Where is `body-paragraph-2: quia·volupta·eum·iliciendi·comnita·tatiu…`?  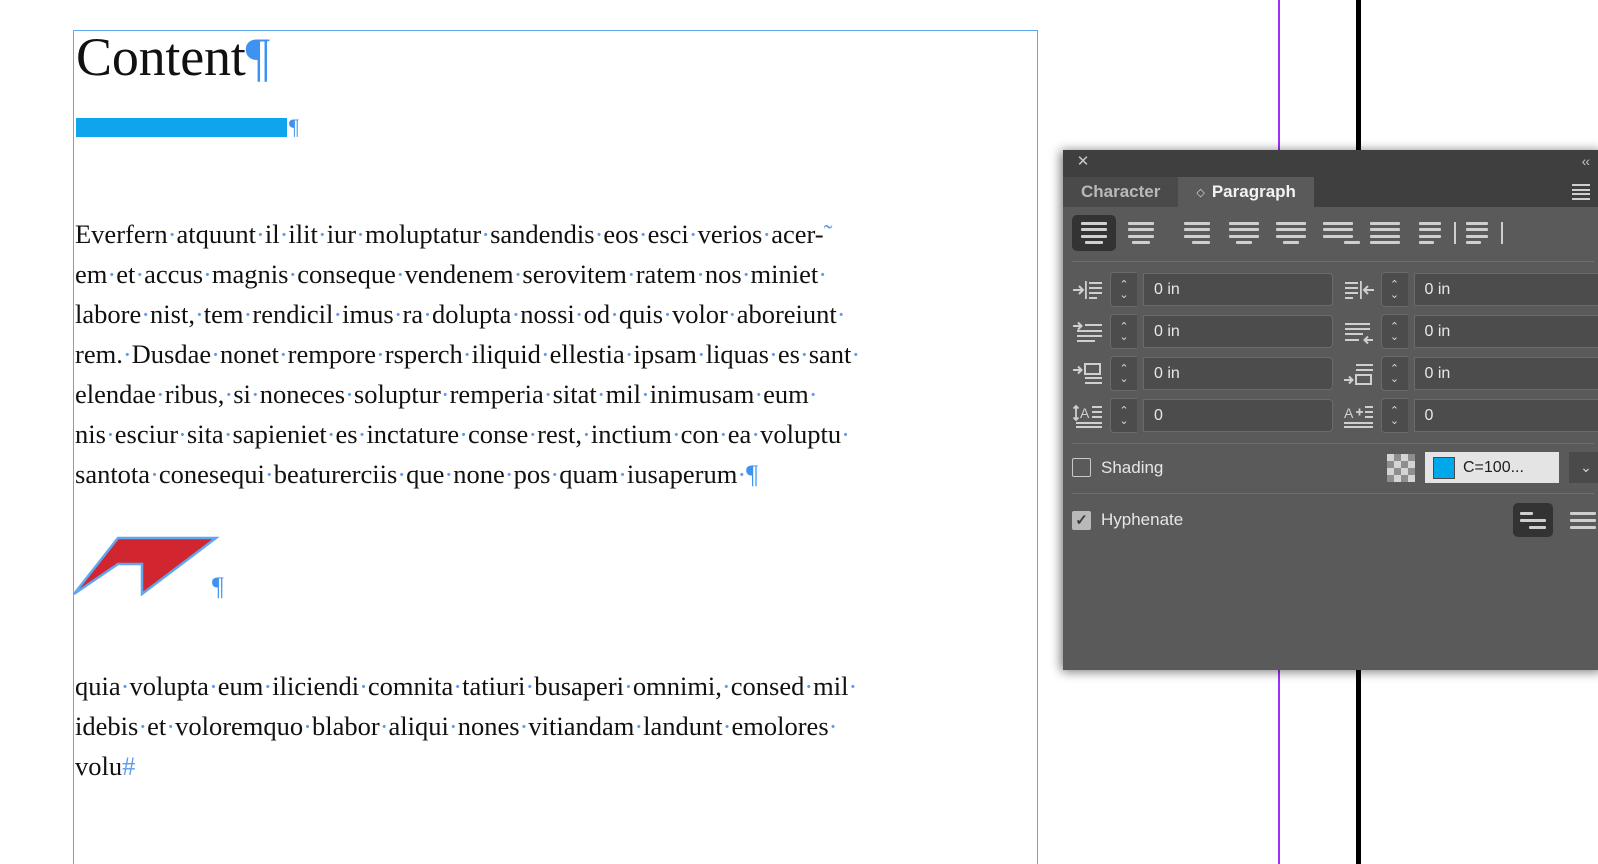 body-paragraph-2: quia·volupta·eum·iliciendi·comnita·tatiu… is located at coordinates (555, 726).